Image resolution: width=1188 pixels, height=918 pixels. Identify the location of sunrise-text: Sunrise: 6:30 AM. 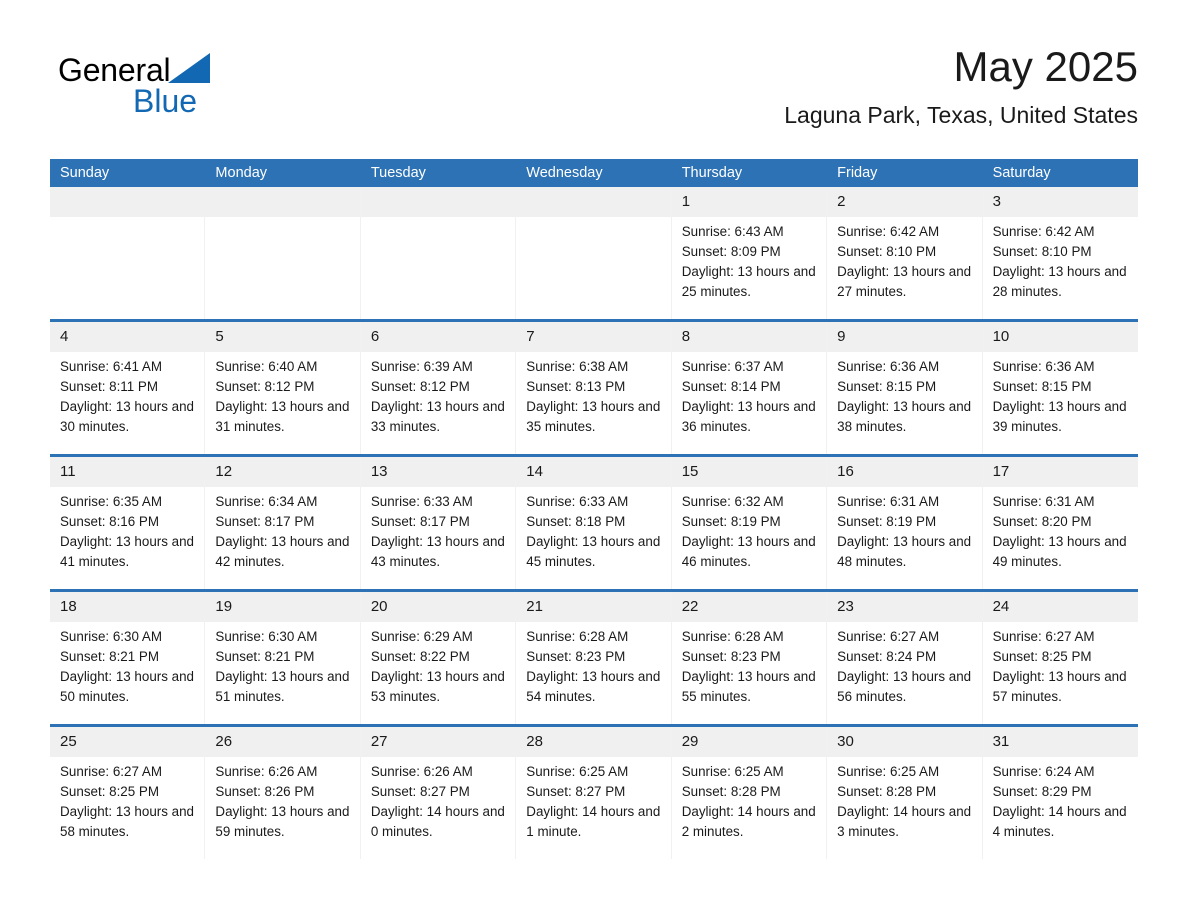
(266, 636).